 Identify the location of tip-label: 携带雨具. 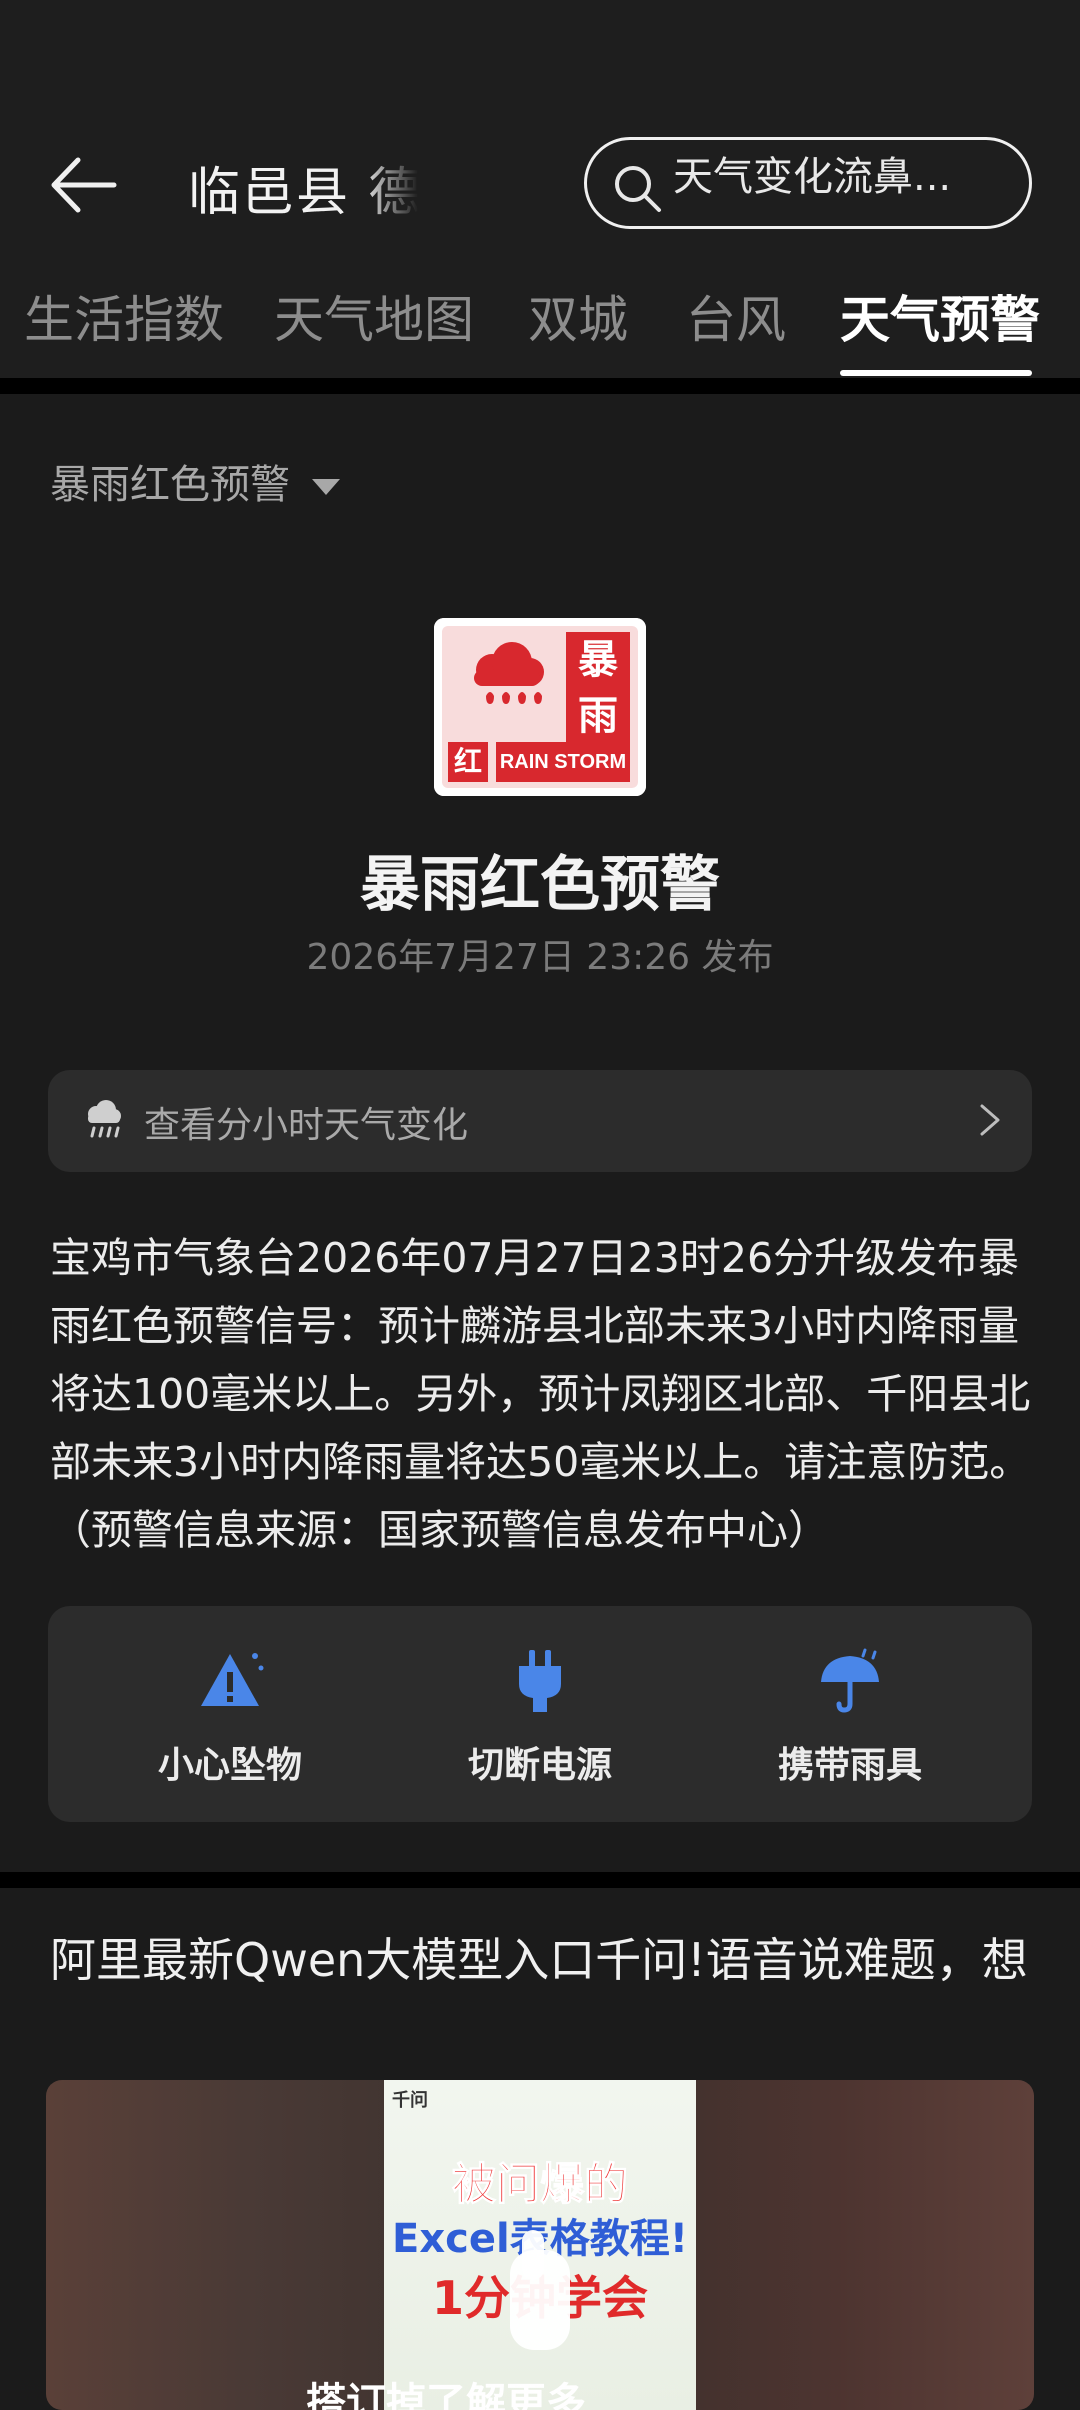
(849, 1765).